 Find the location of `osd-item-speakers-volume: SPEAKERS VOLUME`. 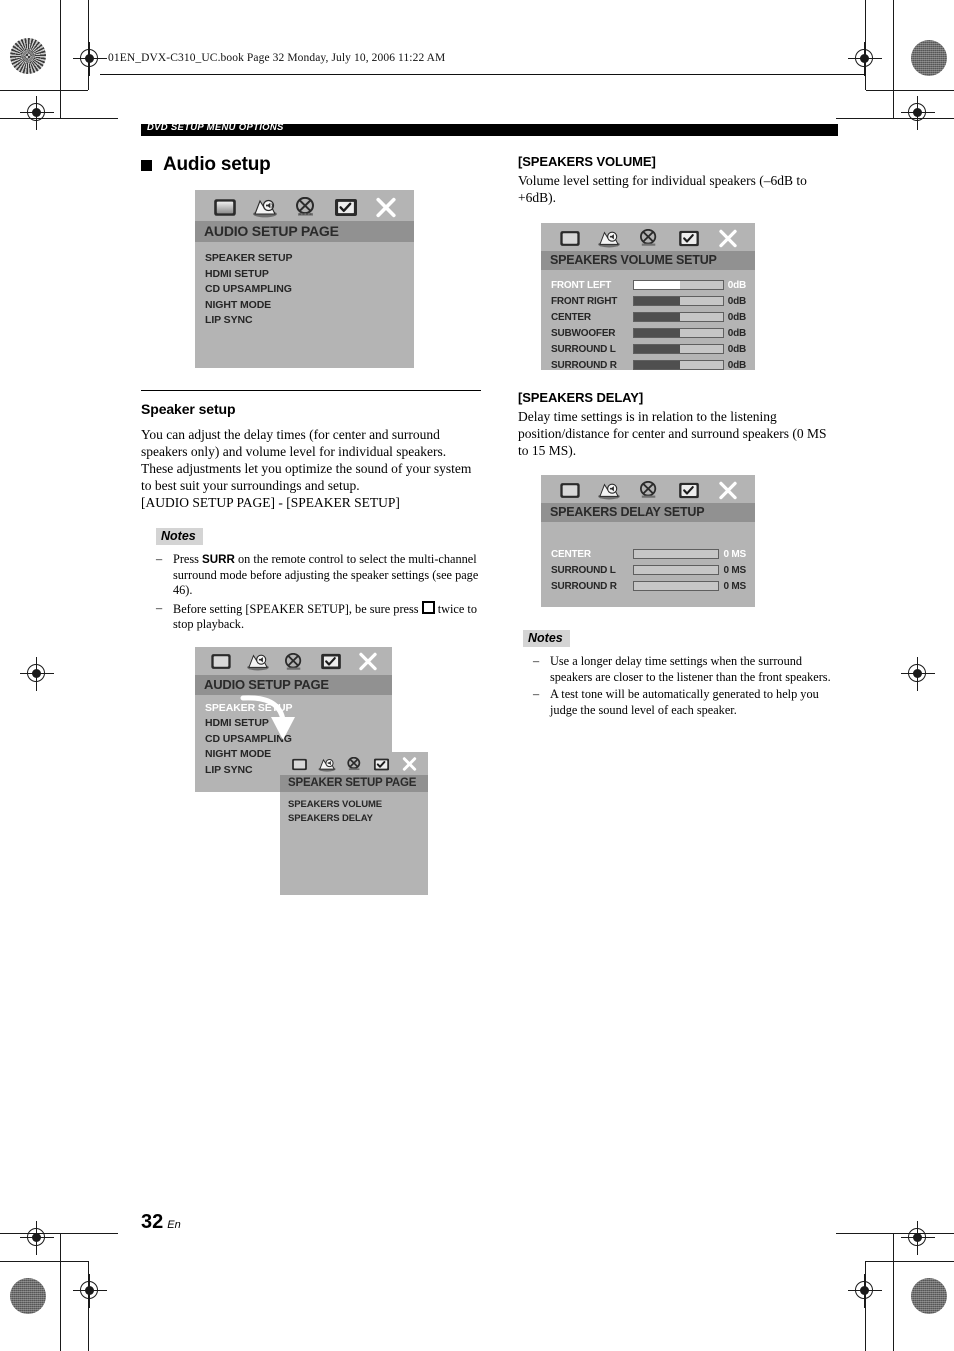

osd-item-speakers-volume: SPEAKERS VOLUME is located at coordinates (358, 805).